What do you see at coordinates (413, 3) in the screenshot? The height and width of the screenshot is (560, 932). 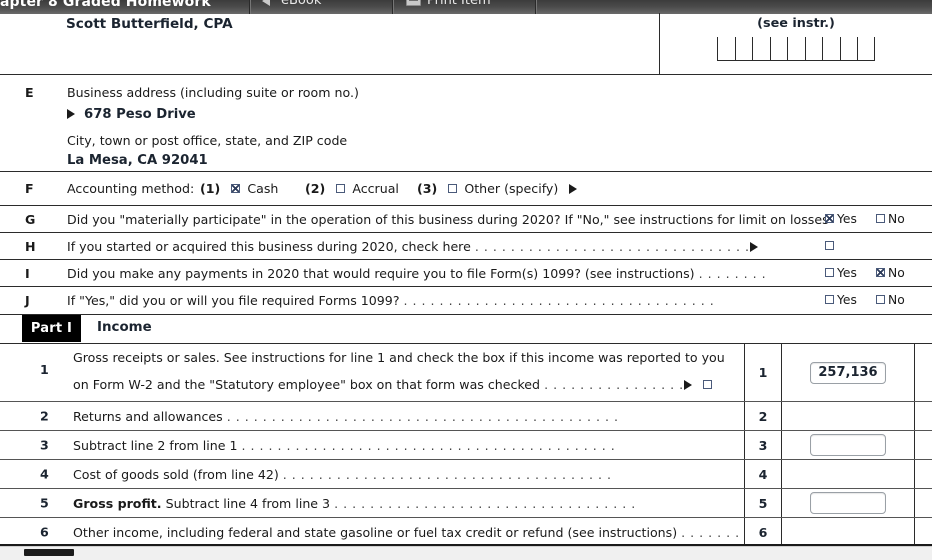 I see `printer-icon` at bounding box center [413, 3].